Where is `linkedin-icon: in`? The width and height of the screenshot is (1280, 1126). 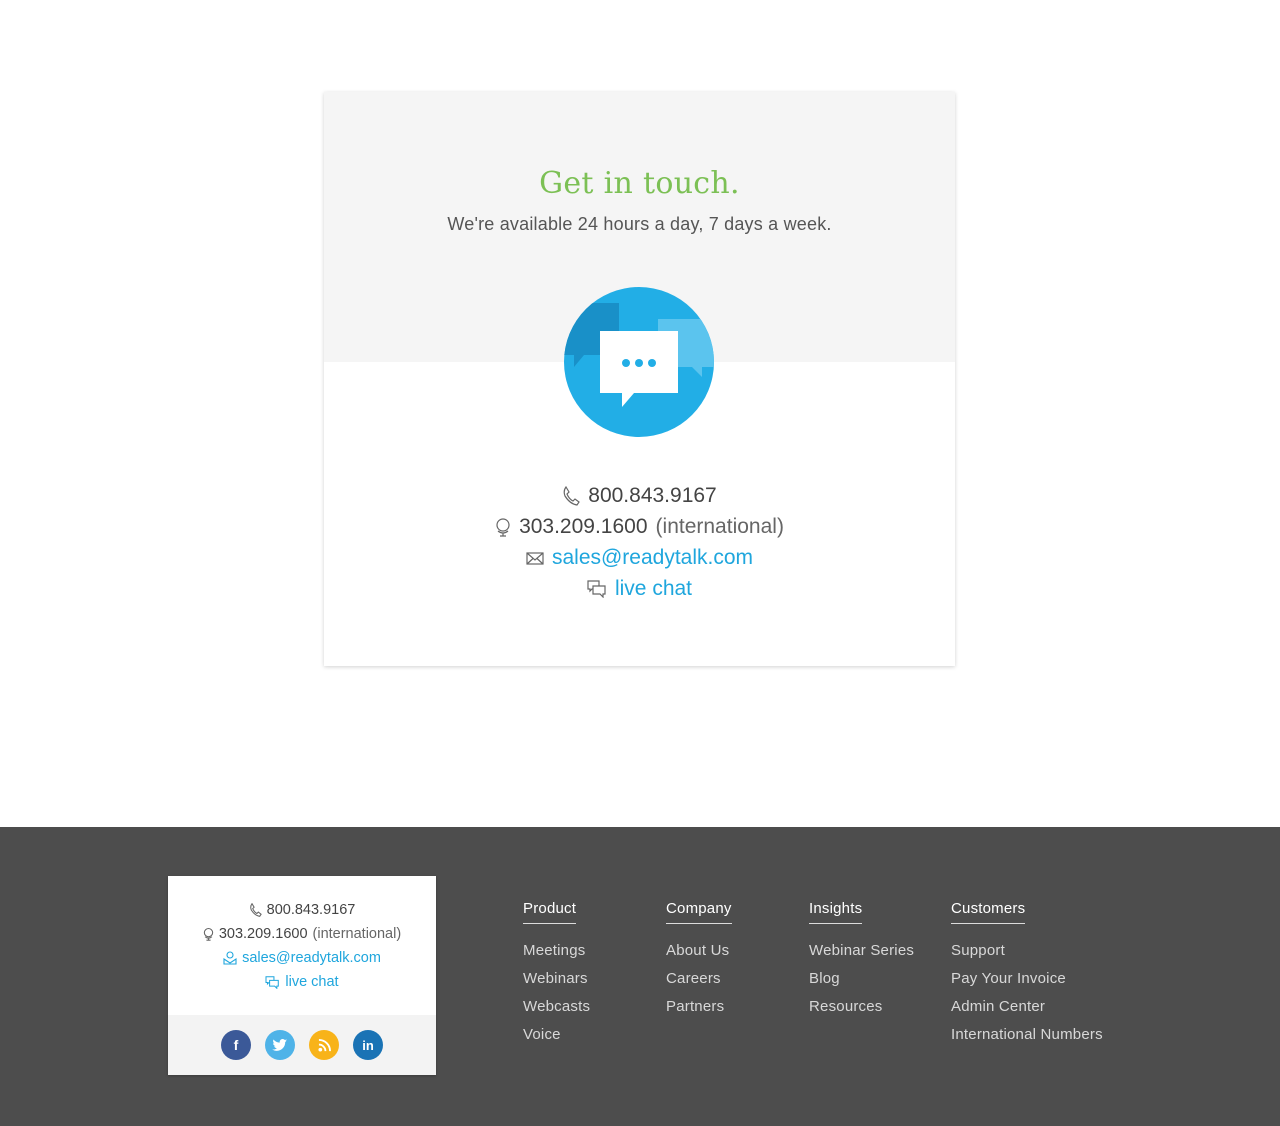
linkedin-icon: in is located at coordinates (368, 1045).